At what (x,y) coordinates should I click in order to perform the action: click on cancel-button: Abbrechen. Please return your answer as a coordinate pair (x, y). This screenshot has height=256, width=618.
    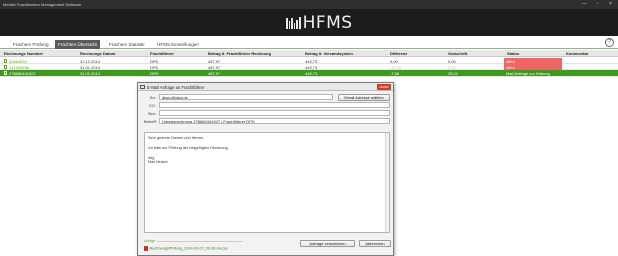
    Looking at the image, I should click on (375, 243).